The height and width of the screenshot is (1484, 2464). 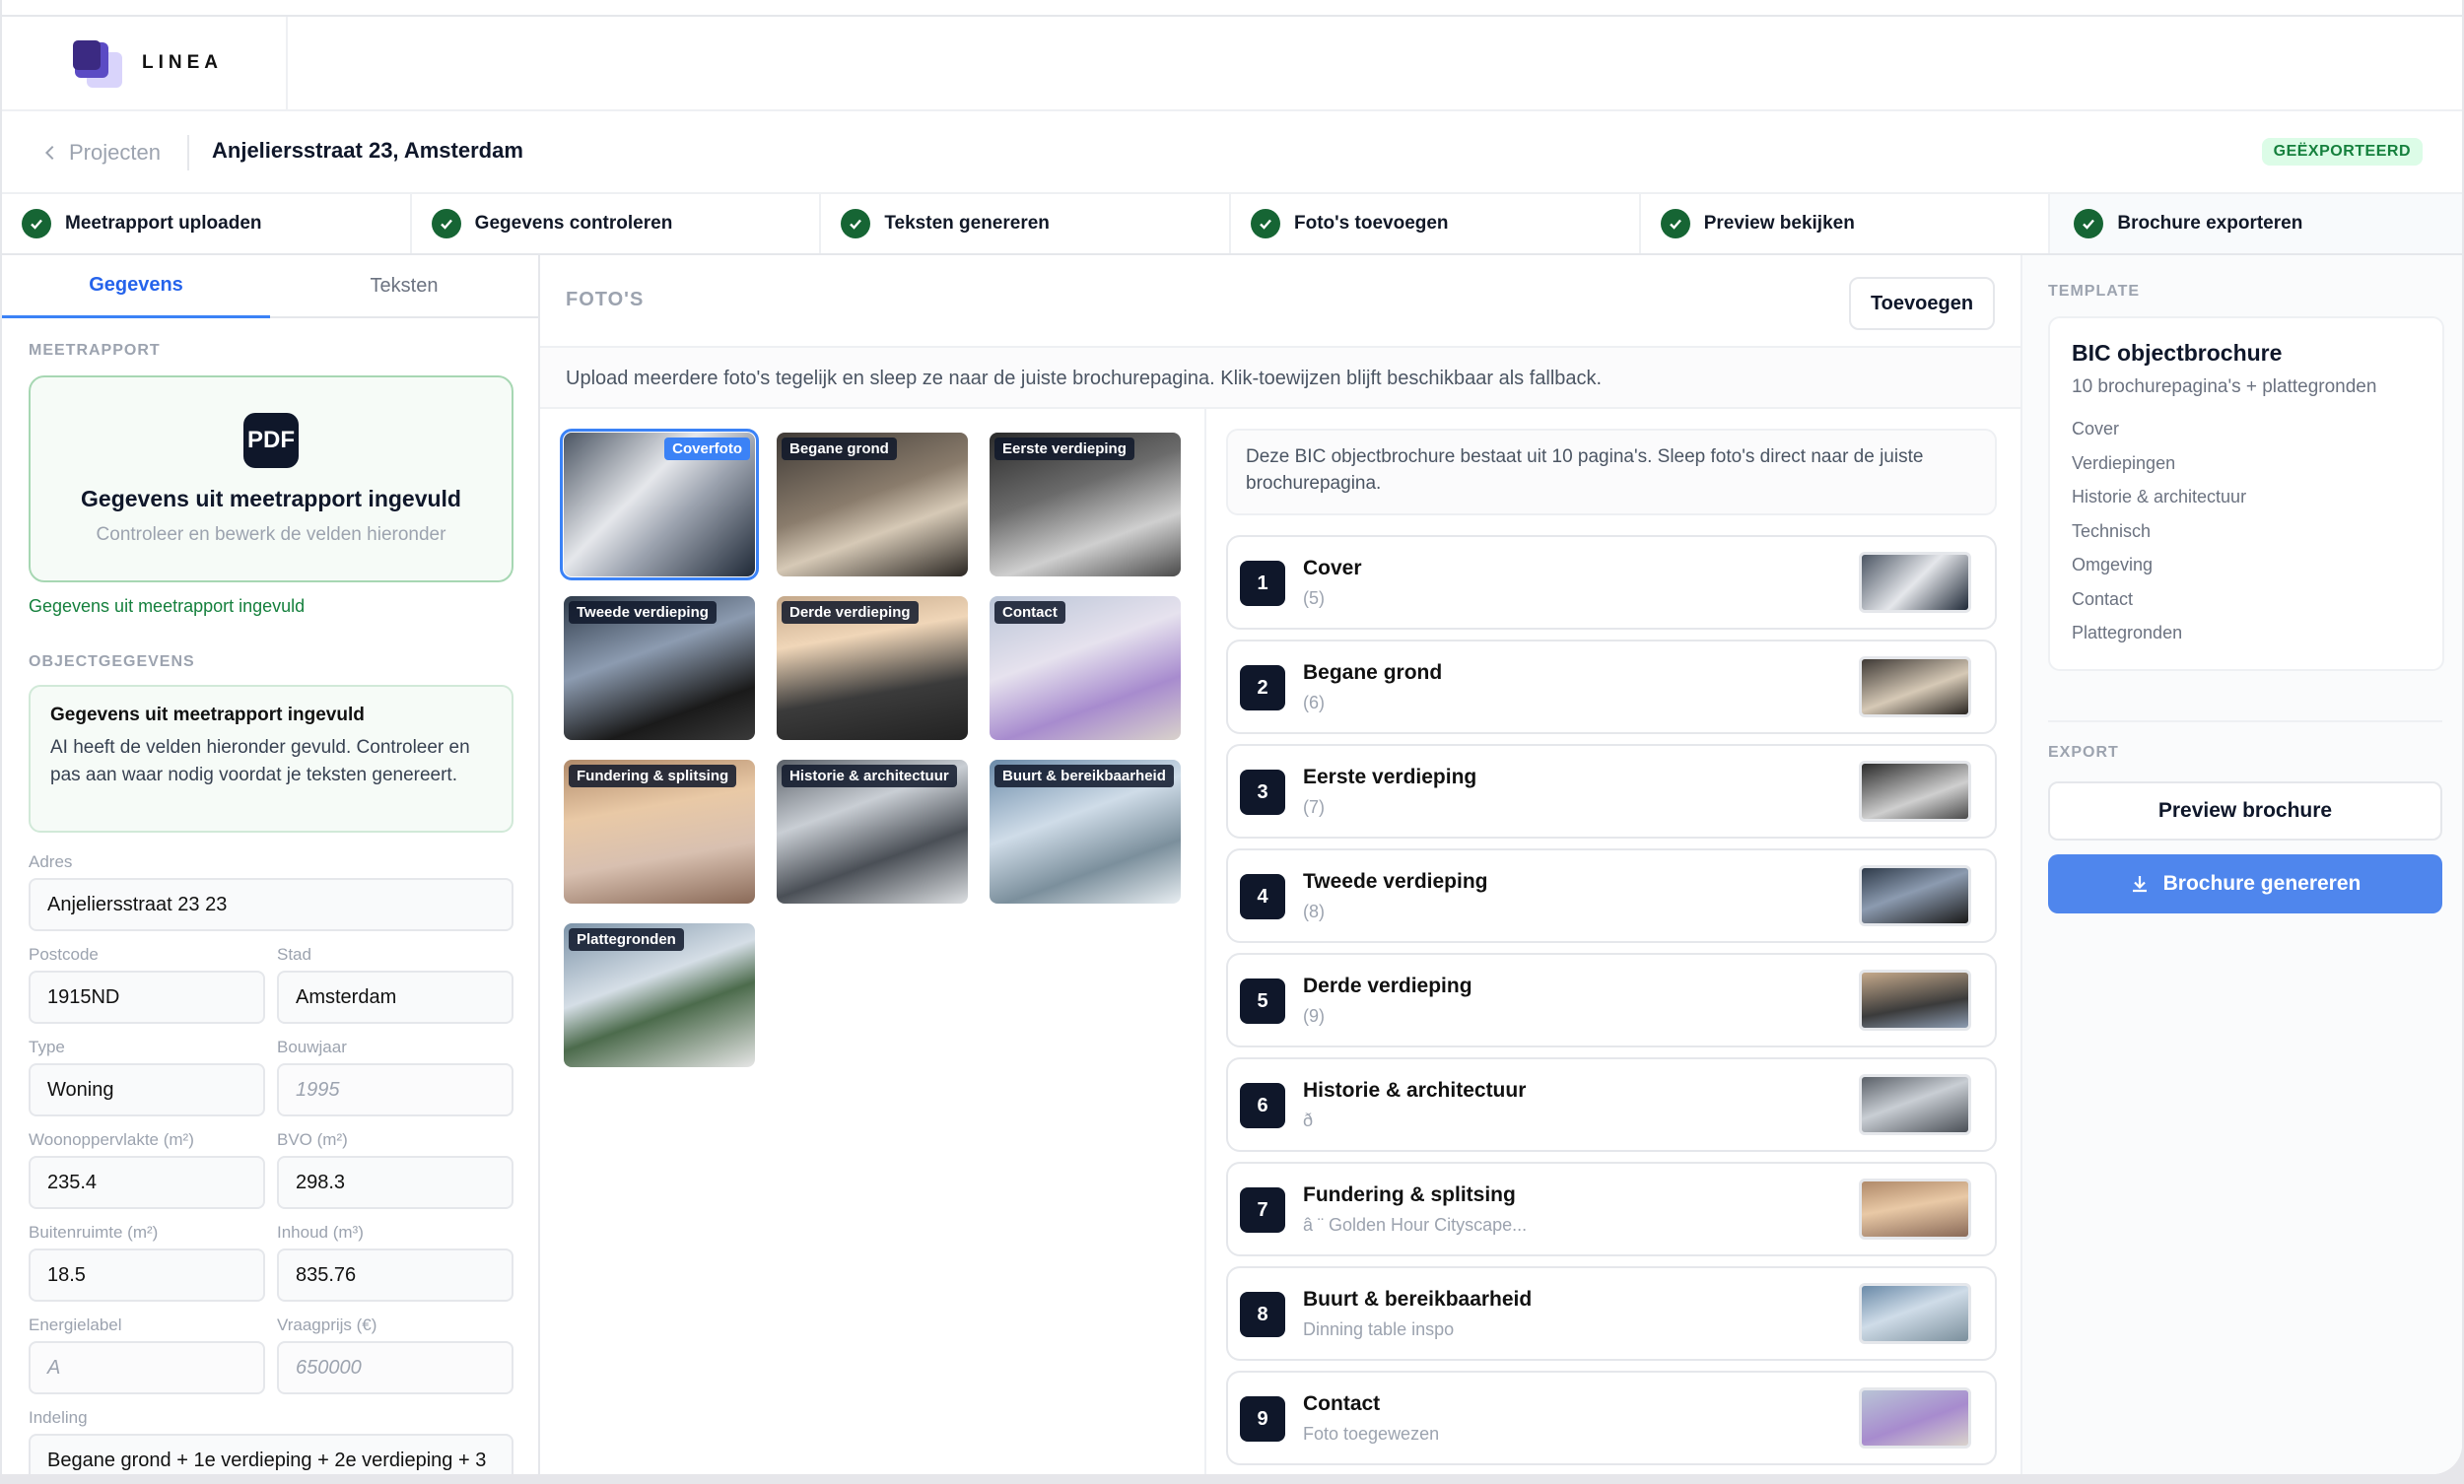 I want to click on bvo-input: 298.3, so click(x=395, y=1182).